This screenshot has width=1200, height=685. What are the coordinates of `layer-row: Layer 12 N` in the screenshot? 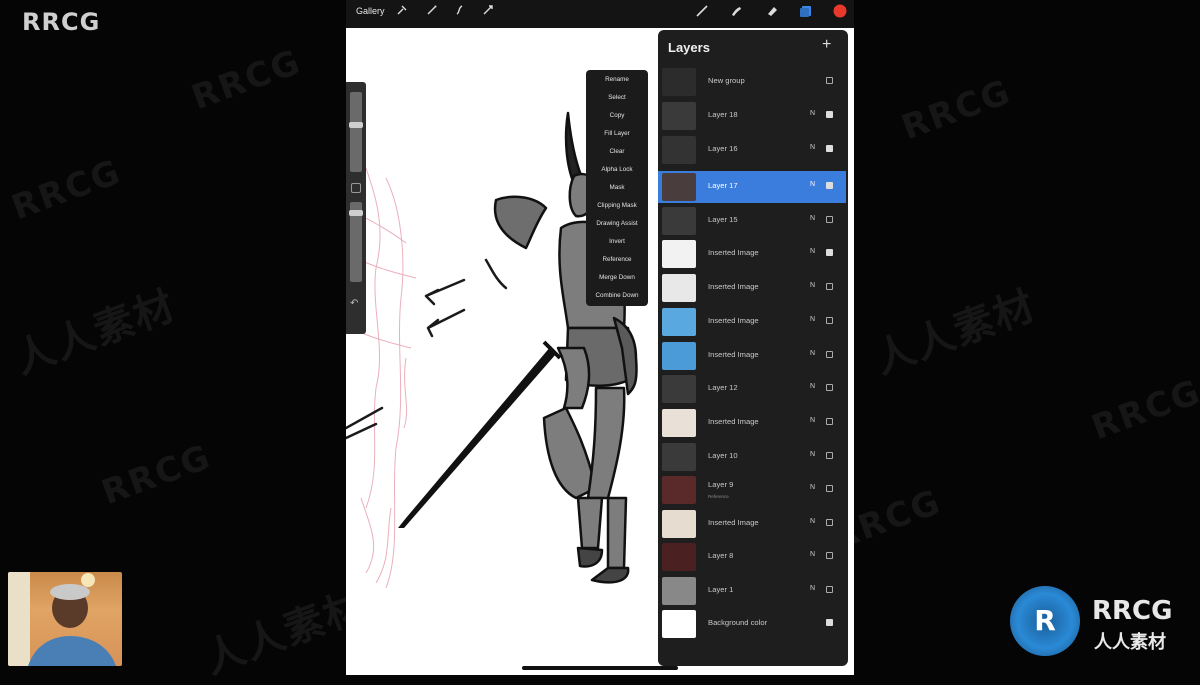 It's located at (753, 389).